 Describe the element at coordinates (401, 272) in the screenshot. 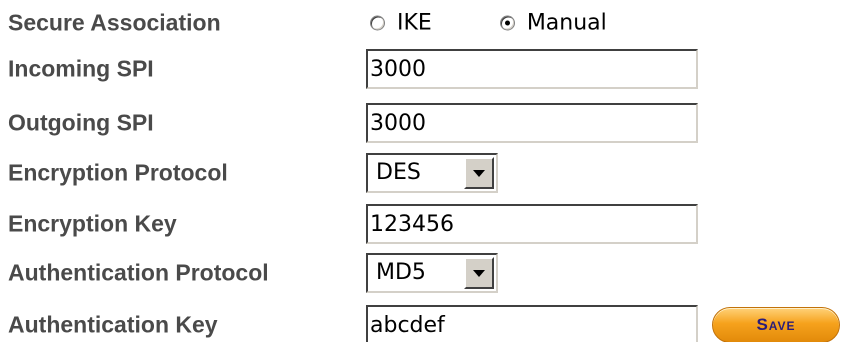

I see `authentication-protocol-value: MD5` at that location.